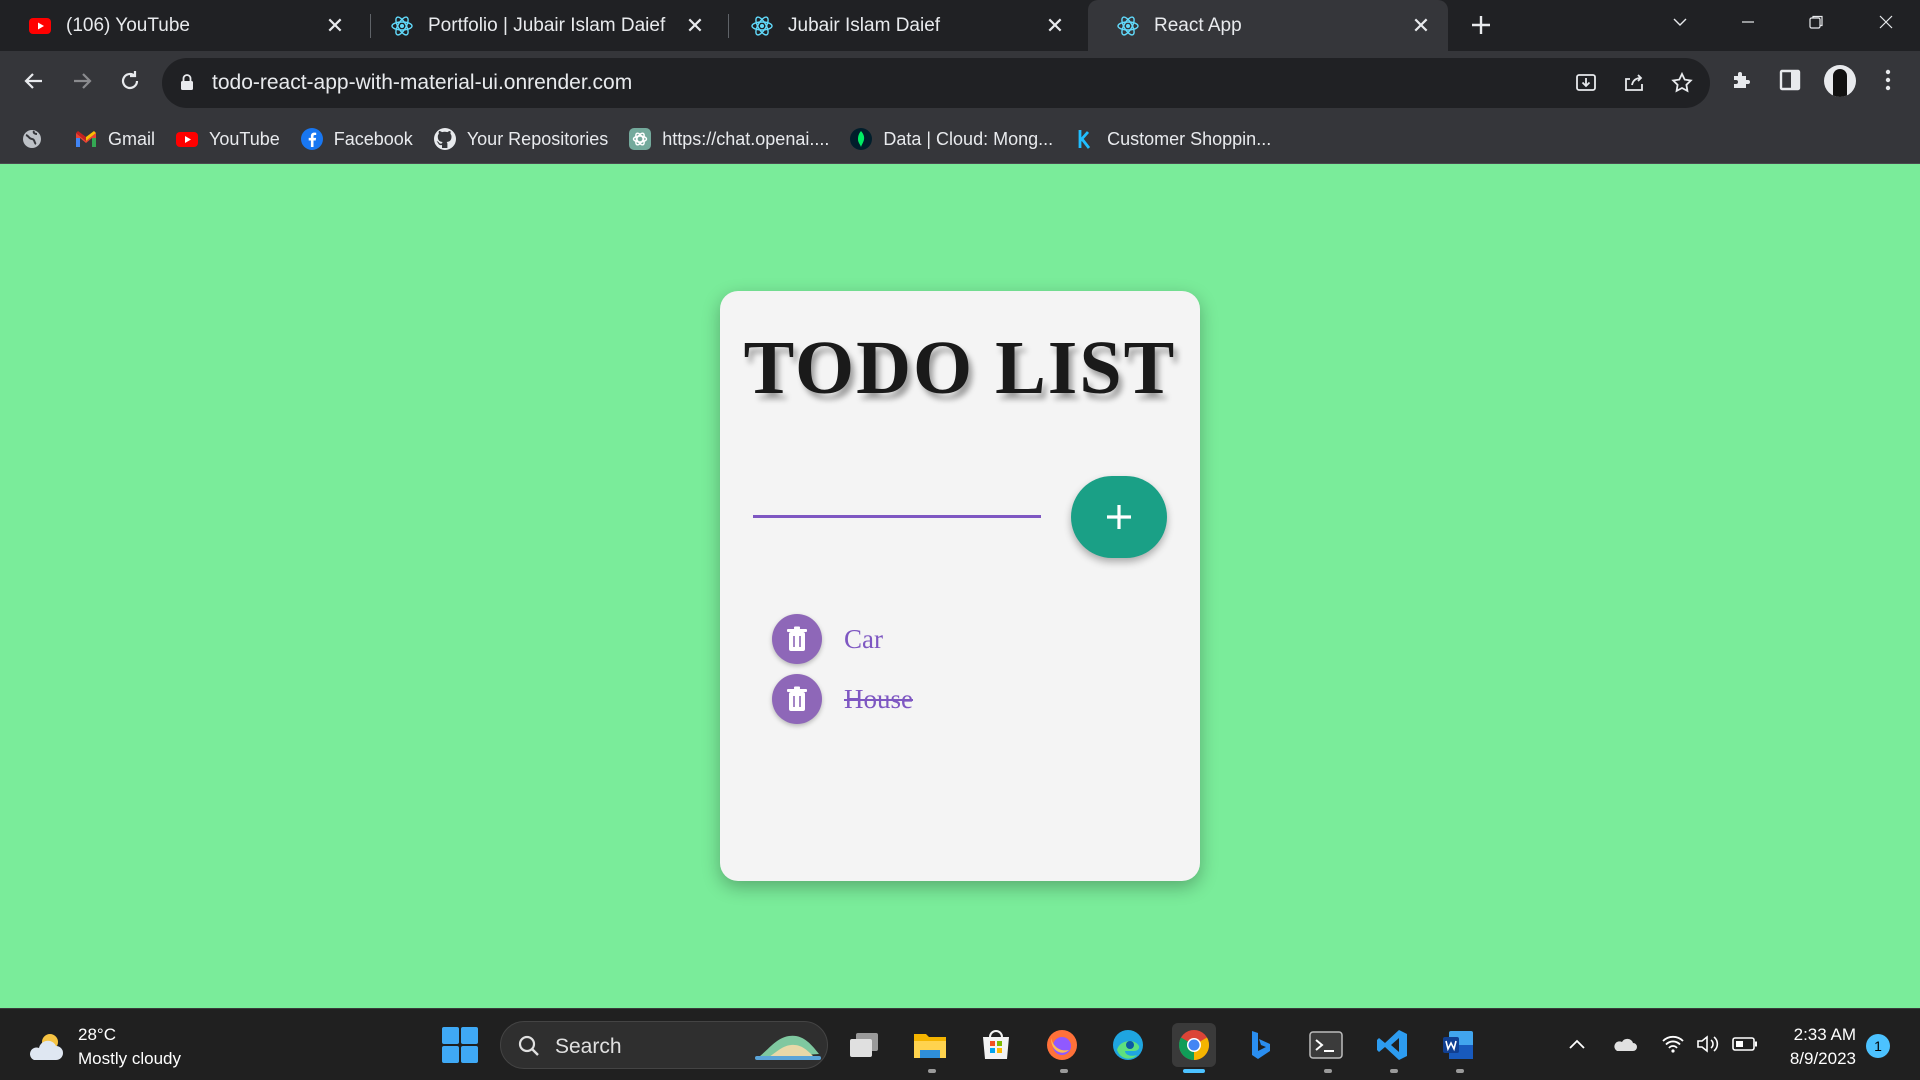  Describe the element at coordinates (34, 81) in the screenshot. I see `back-button` at that location.